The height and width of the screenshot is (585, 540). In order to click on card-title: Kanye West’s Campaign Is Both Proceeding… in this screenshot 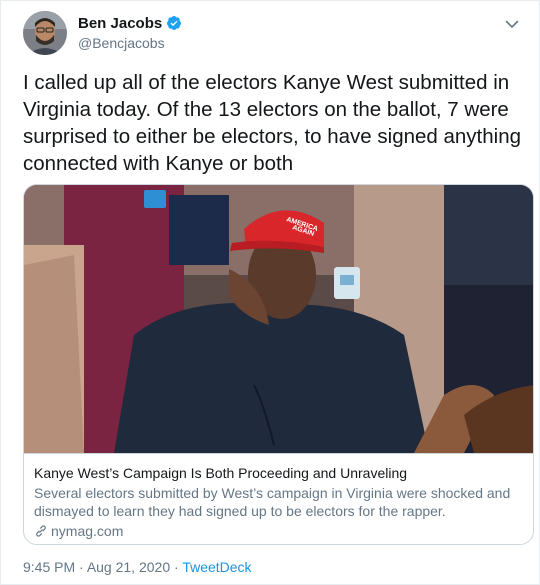, I will do `click(279, 473)`.